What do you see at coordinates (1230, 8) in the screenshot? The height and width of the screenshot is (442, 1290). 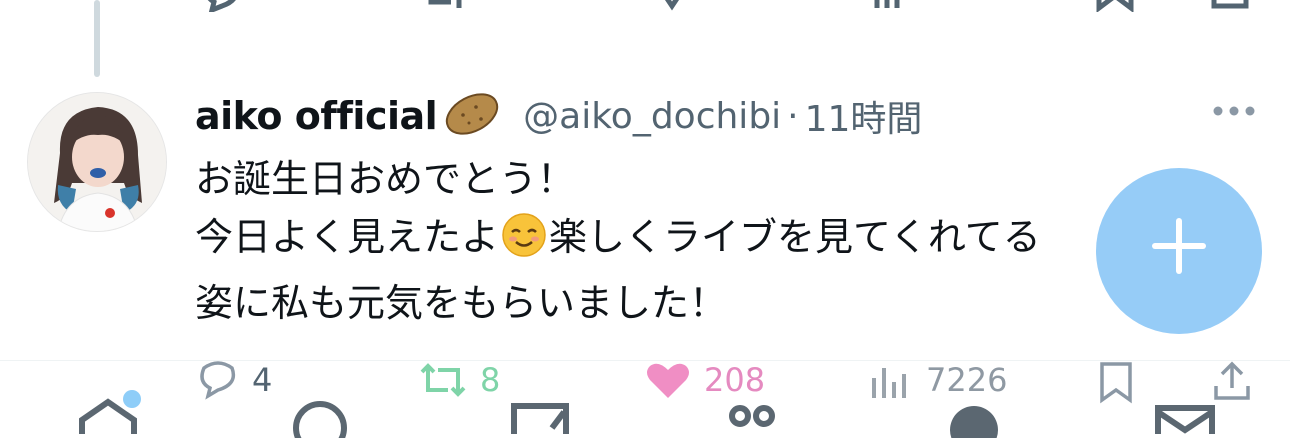 I see `share-icon` at bounding box center [1230, 8].